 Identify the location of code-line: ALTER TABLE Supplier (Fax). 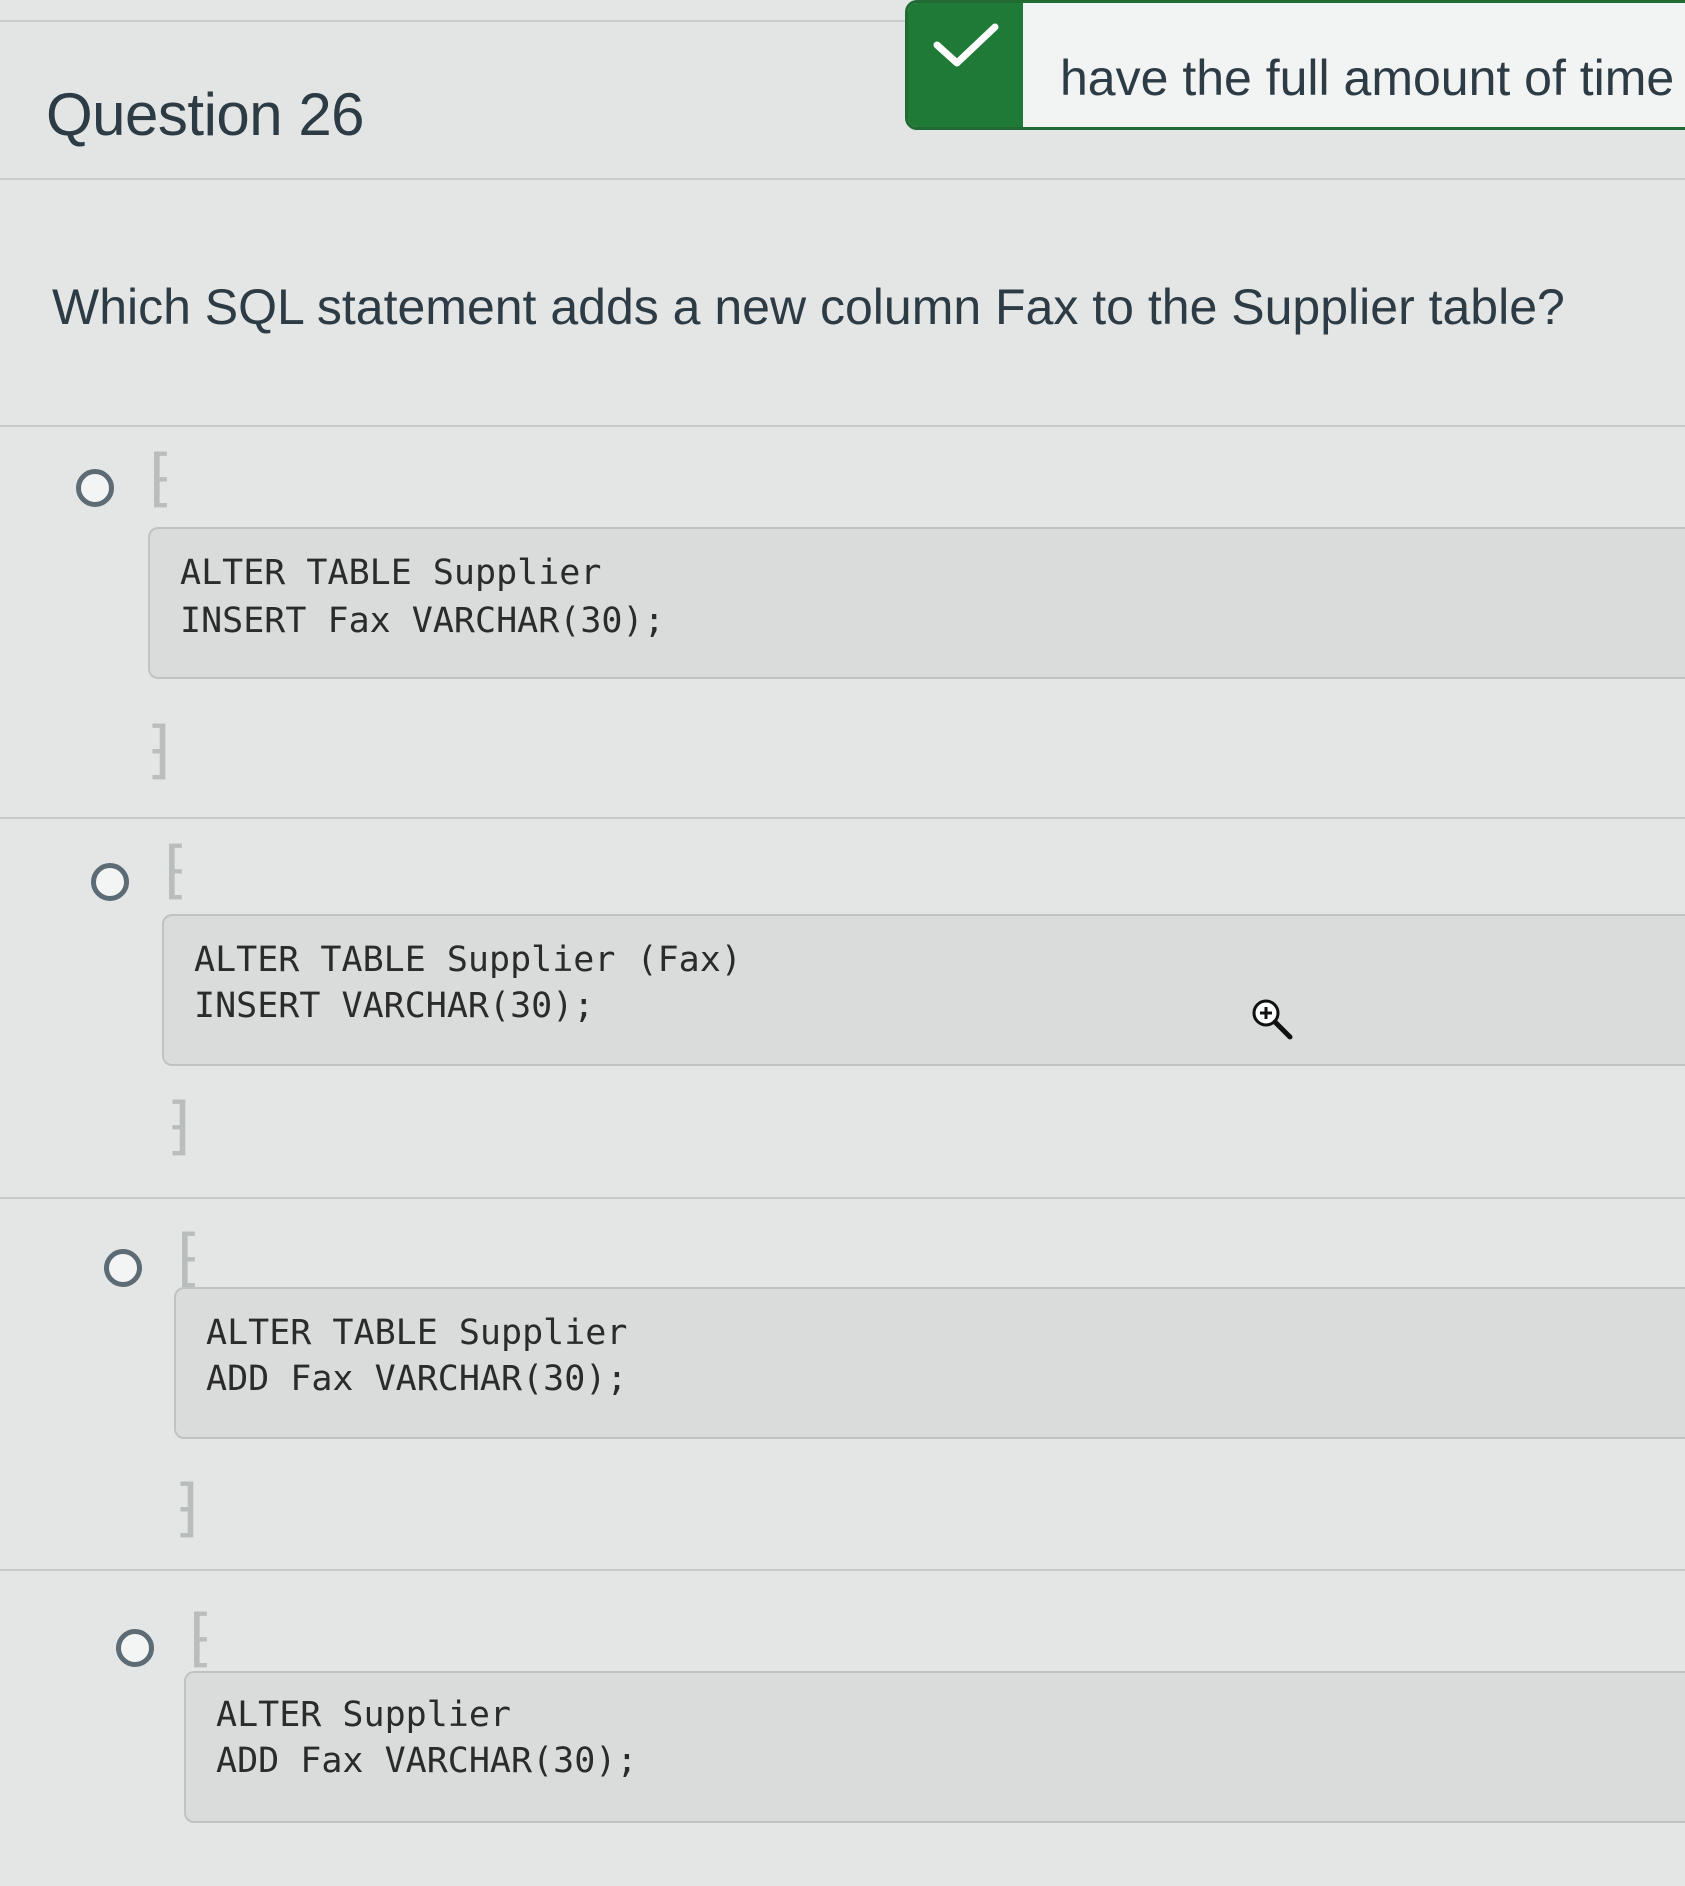
(468, 960).